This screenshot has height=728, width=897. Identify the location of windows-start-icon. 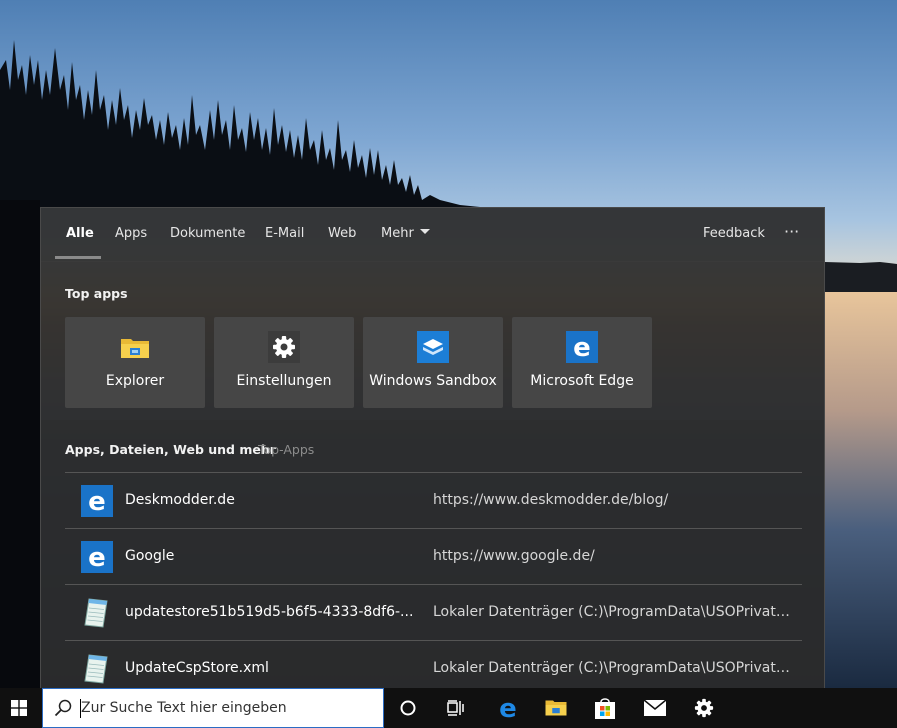
(19, 708).